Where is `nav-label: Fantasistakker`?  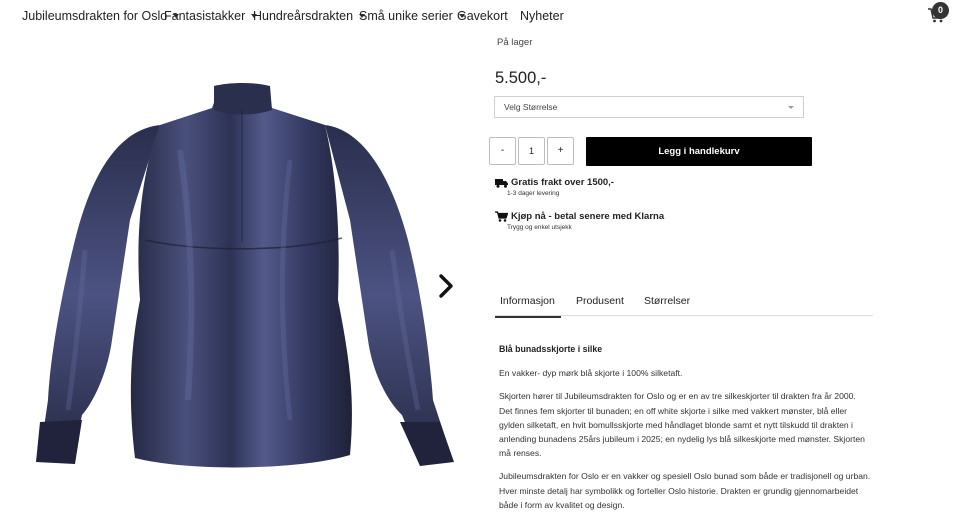 nav-label: Fantasistakker is located at coordinates (205, 16).